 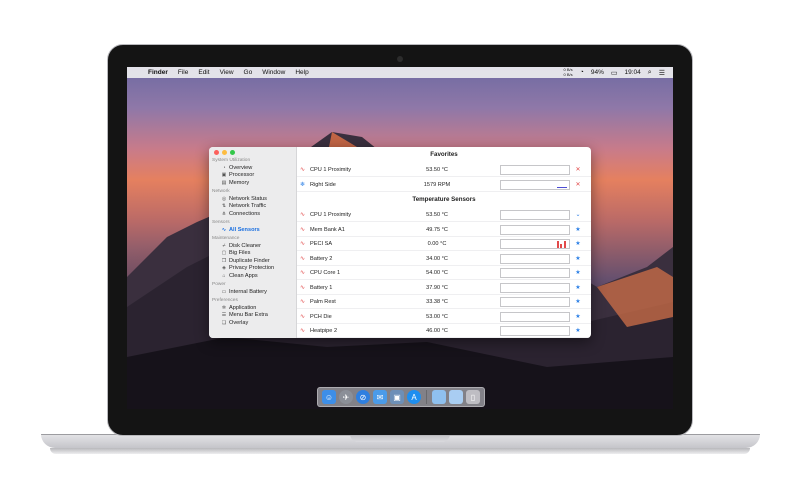 I want to click on close-icon, so click(x=216, y=152).